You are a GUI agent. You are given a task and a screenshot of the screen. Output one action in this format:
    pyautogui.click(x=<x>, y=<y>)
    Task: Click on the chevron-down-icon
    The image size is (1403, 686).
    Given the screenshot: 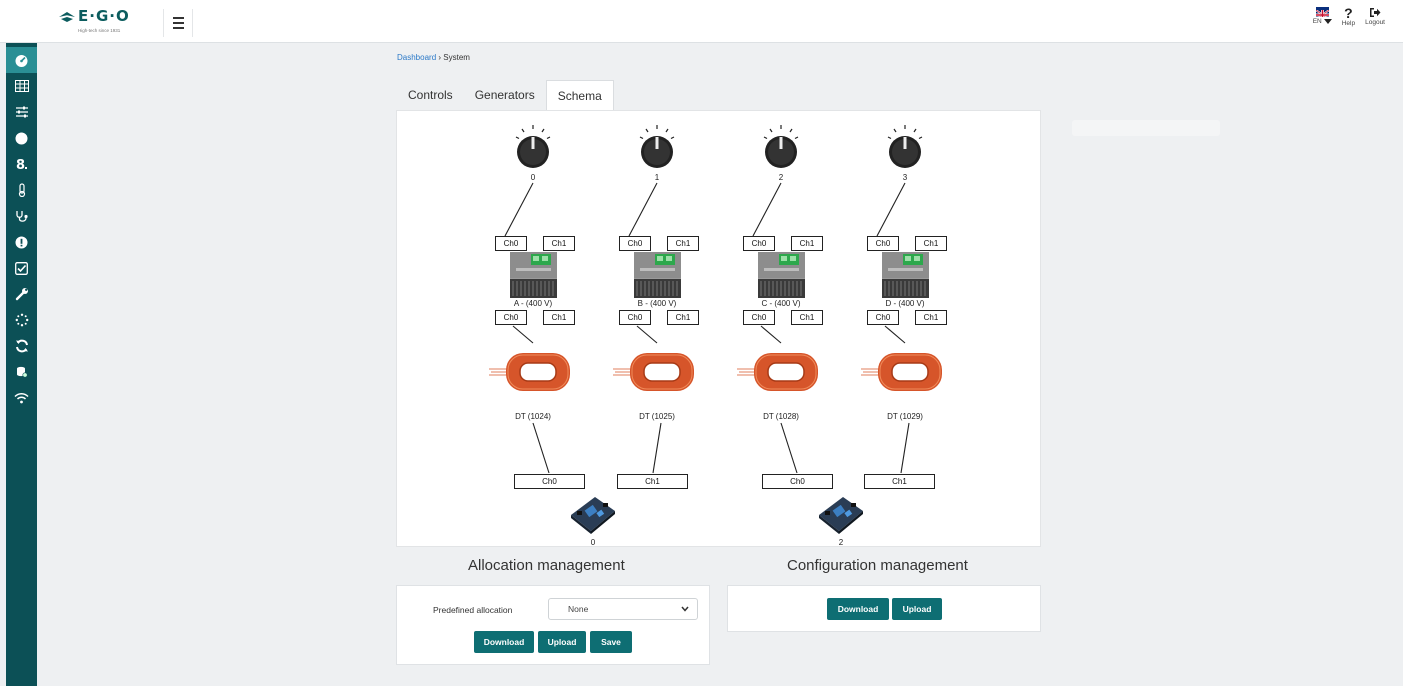 What is the action you would take?
    pyautogui.click(x=685, y=609)
    